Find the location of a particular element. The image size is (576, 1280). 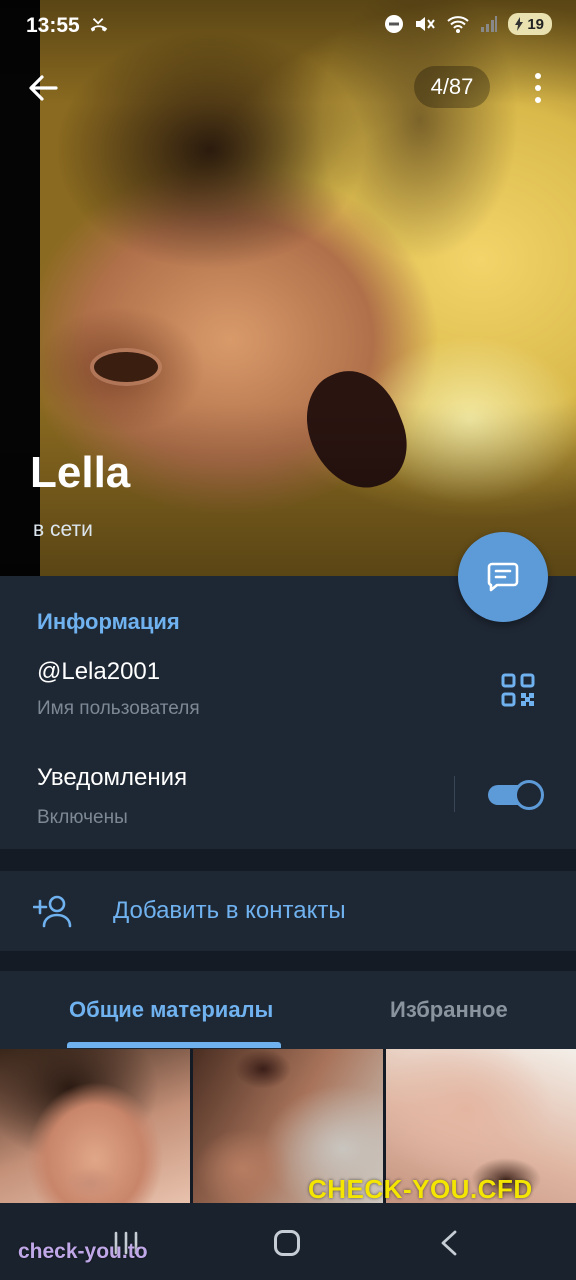

add-user-icon is located at coordinates (52, 911).